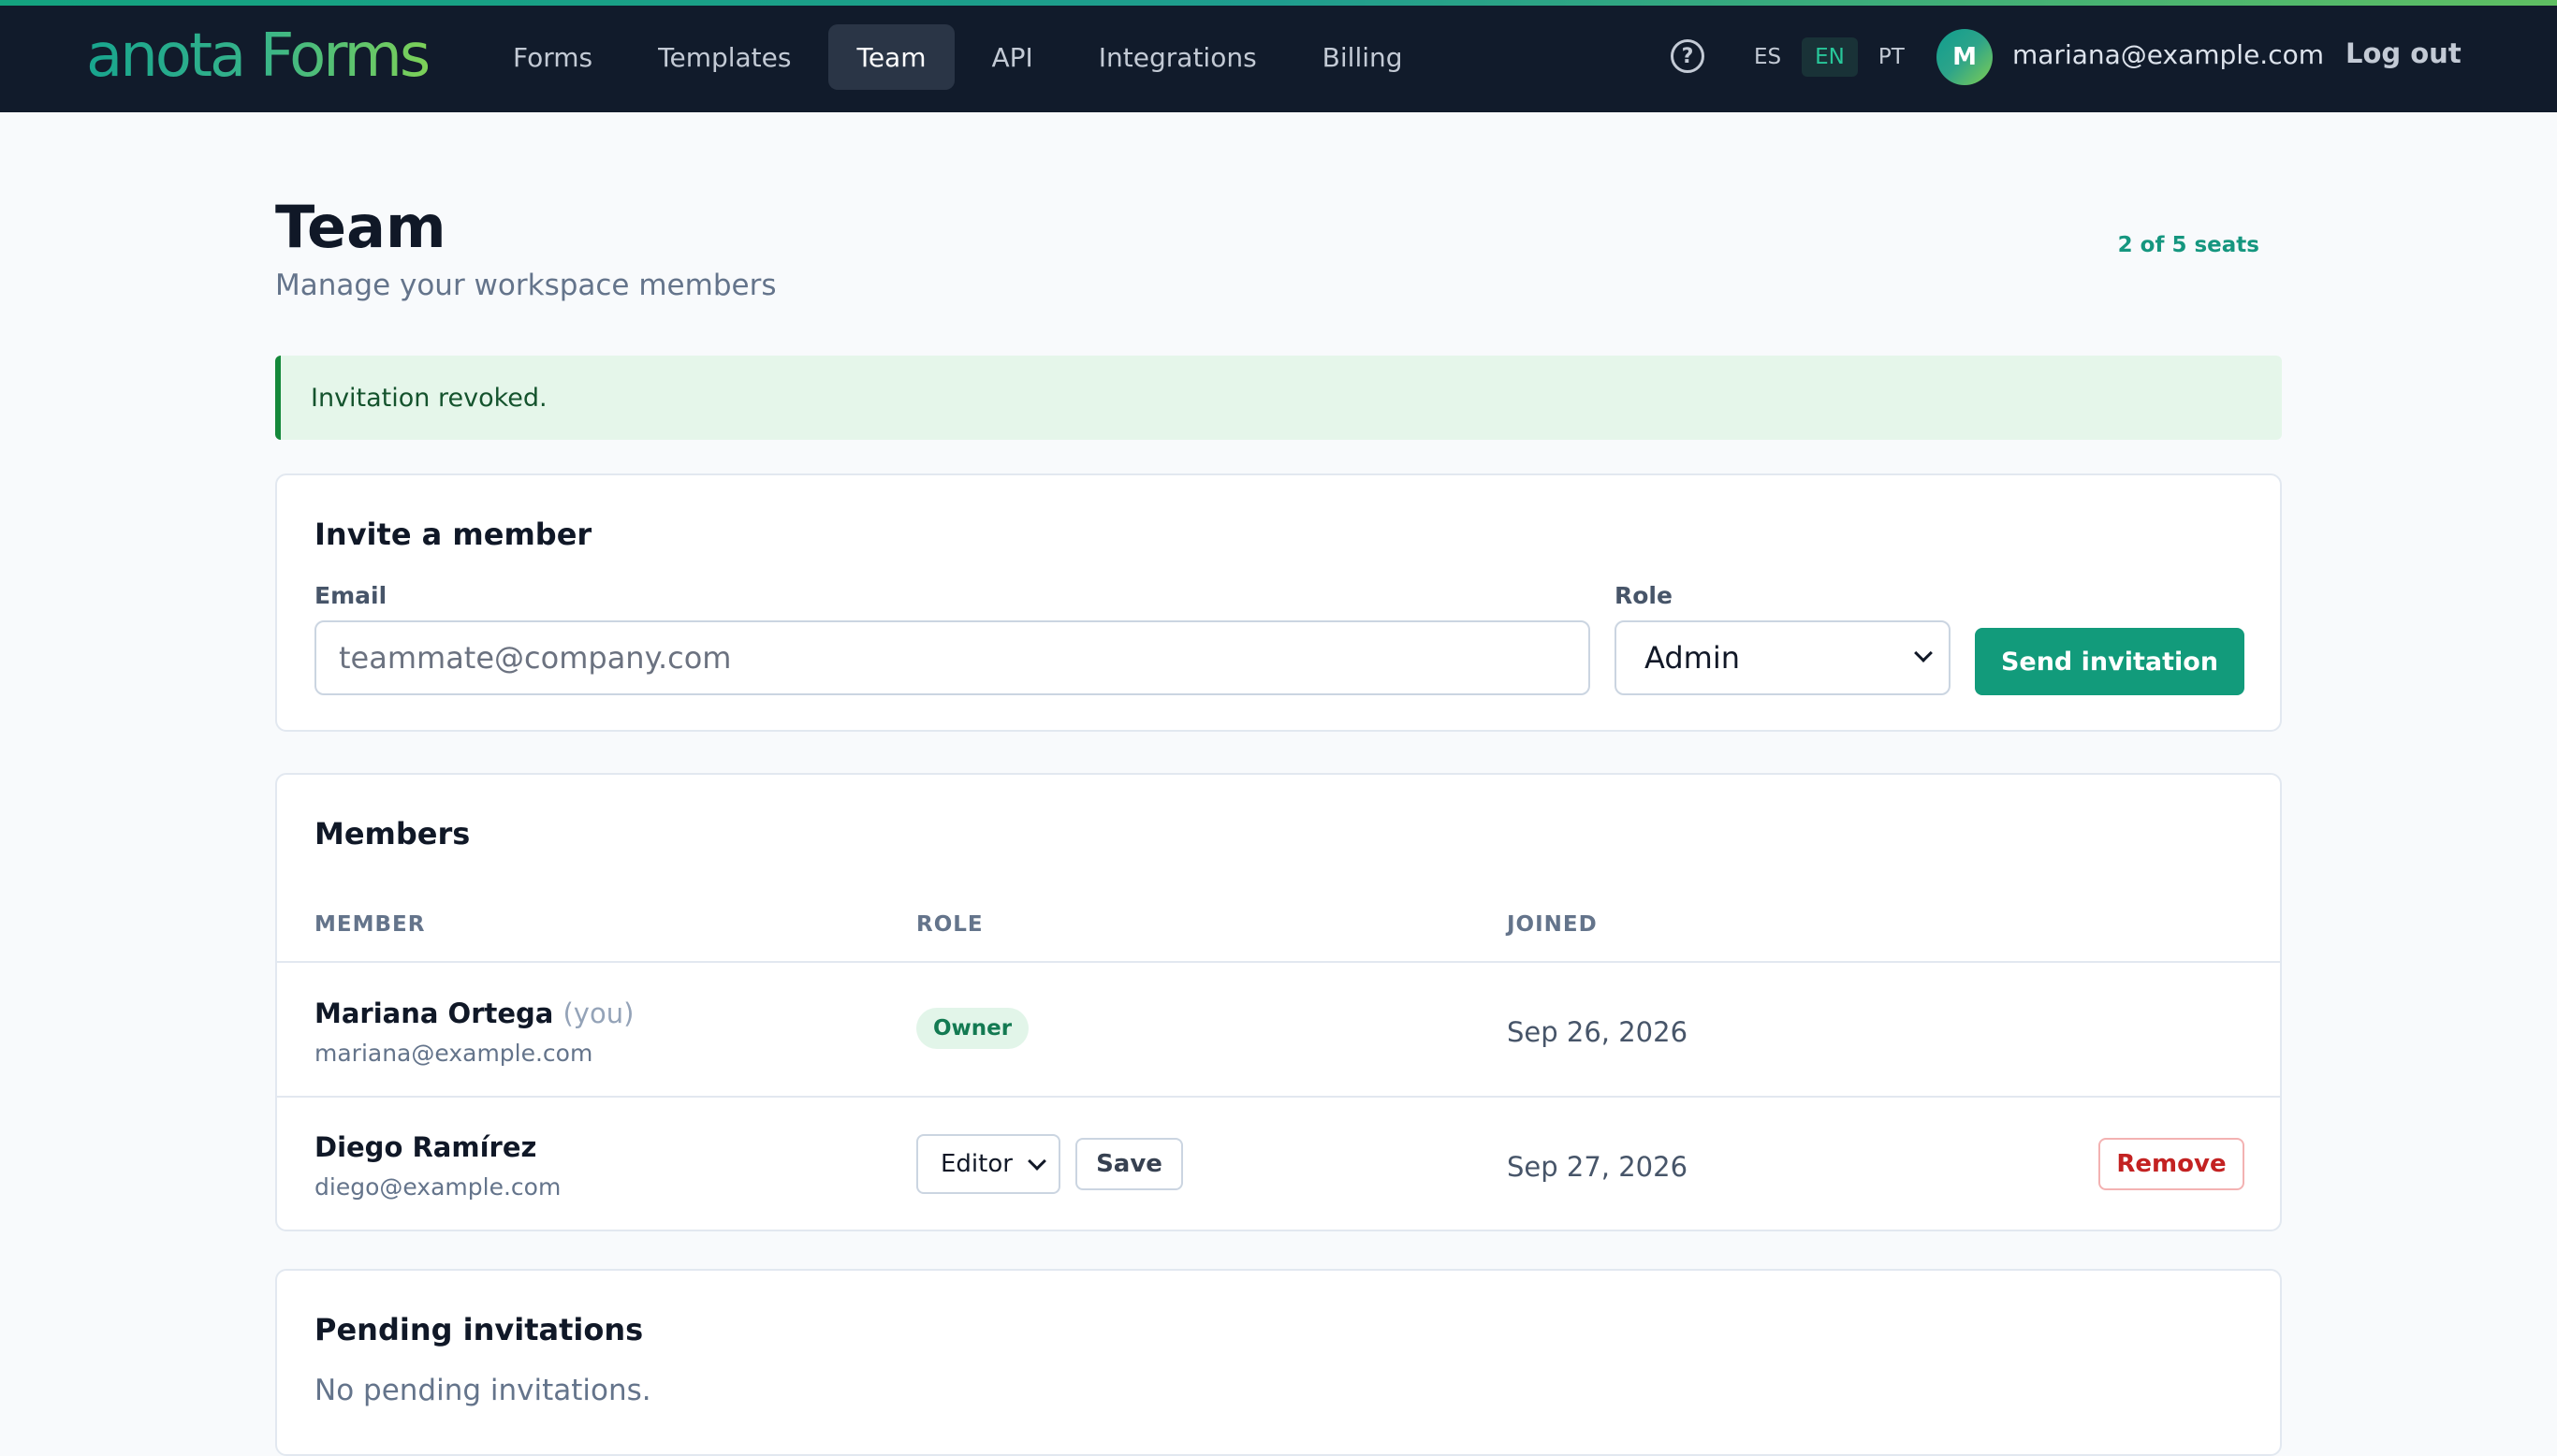 The image size is (2557, 1456). What do you see at coordinates (434, 1013) in the screenshot?
I see `member-name-text: Mariana Ortega` at bounding box center [434, 1013].